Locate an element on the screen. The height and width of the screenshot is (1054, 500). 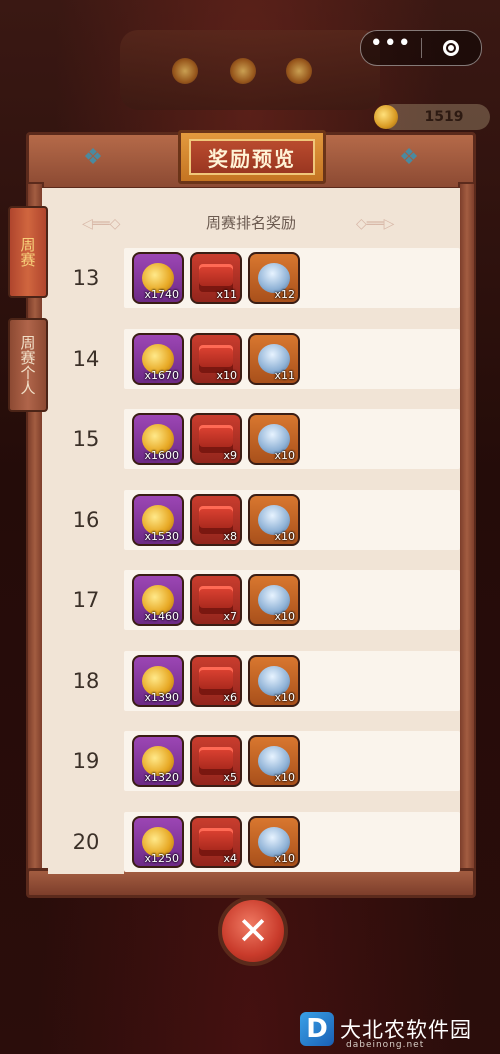
reward-row: 15 x1600 x9 x10 is located at coordinates (254, 439).